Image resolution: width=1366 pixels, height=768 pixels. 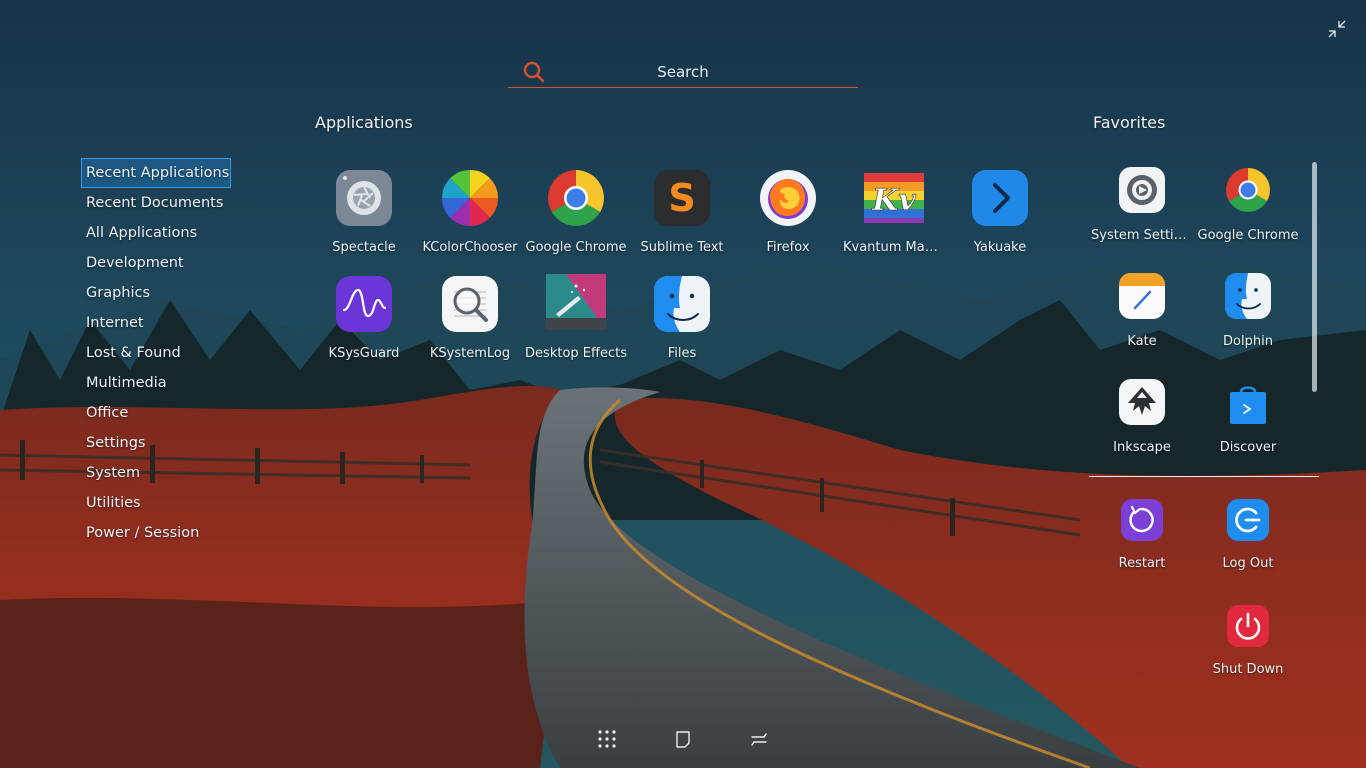 What do you see at coordinates (682, 353) in the screenshot?
I see `app-label: Files` at bounding box center [682, 353].